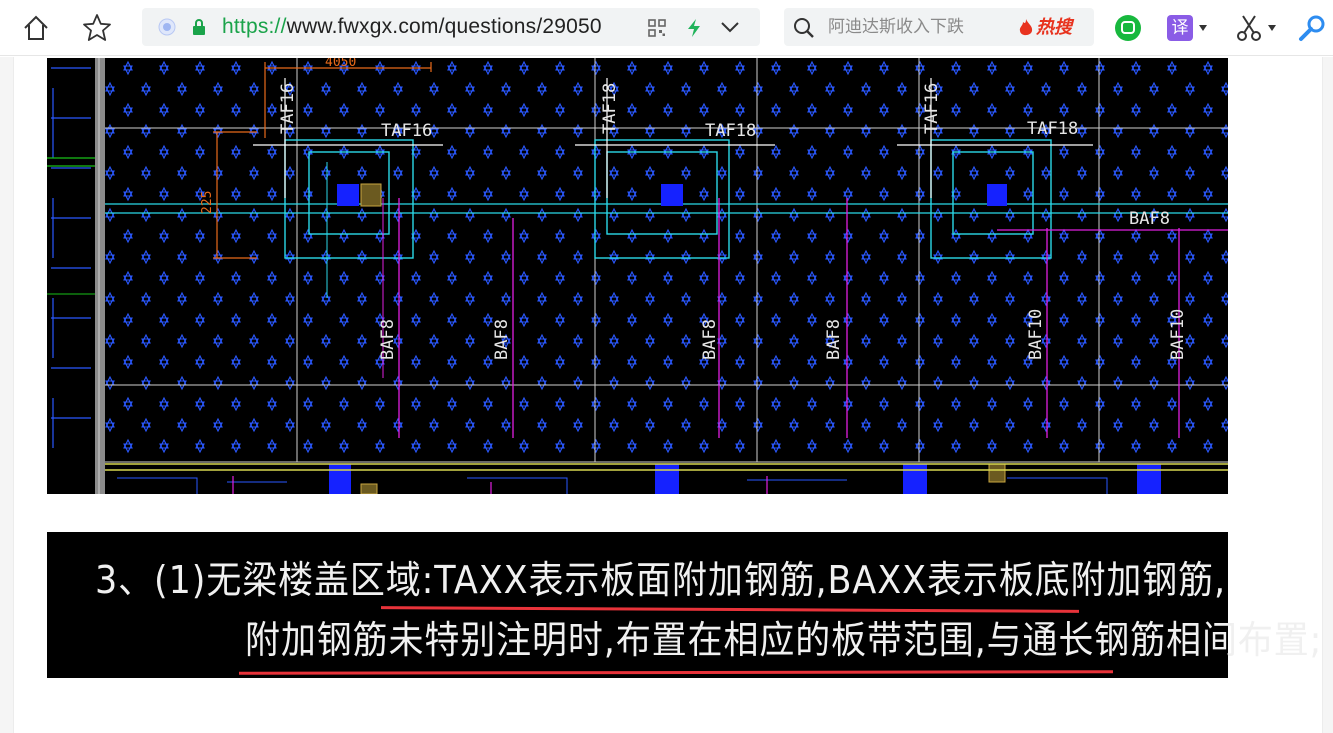 The height and width of the screenshot is (733, 1333). I want to click on hot-search-label: 热搜, so click(1054, 27).